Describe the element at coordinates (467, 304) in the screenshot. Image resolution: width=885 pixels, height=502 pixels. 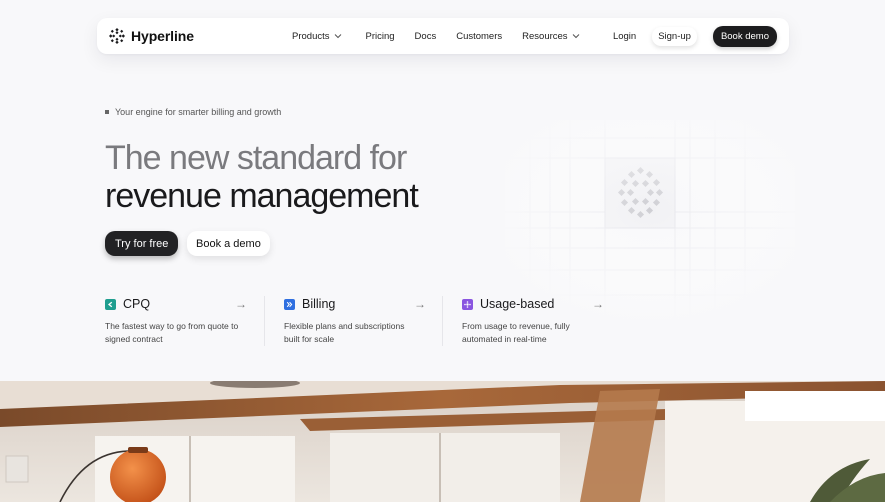
I see `usage-icon` at that location.